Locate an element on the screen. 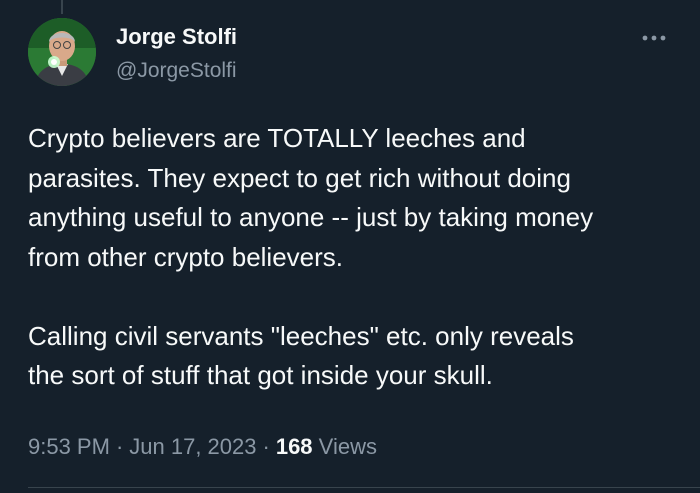  author-handle: @JorgeStolfi is located at coordinates (176, 71).